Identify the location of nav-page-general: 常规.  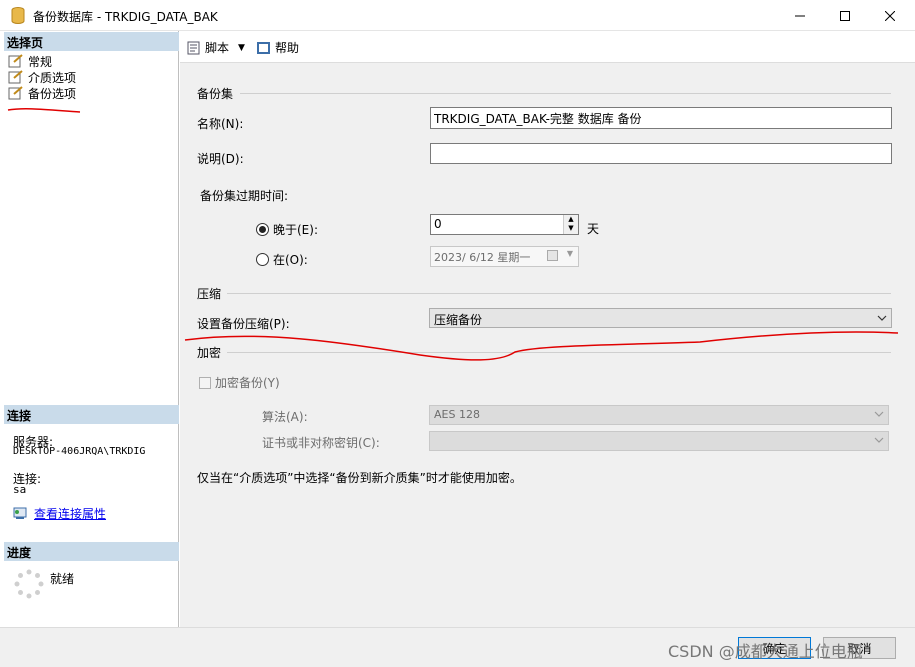
(30, 61).